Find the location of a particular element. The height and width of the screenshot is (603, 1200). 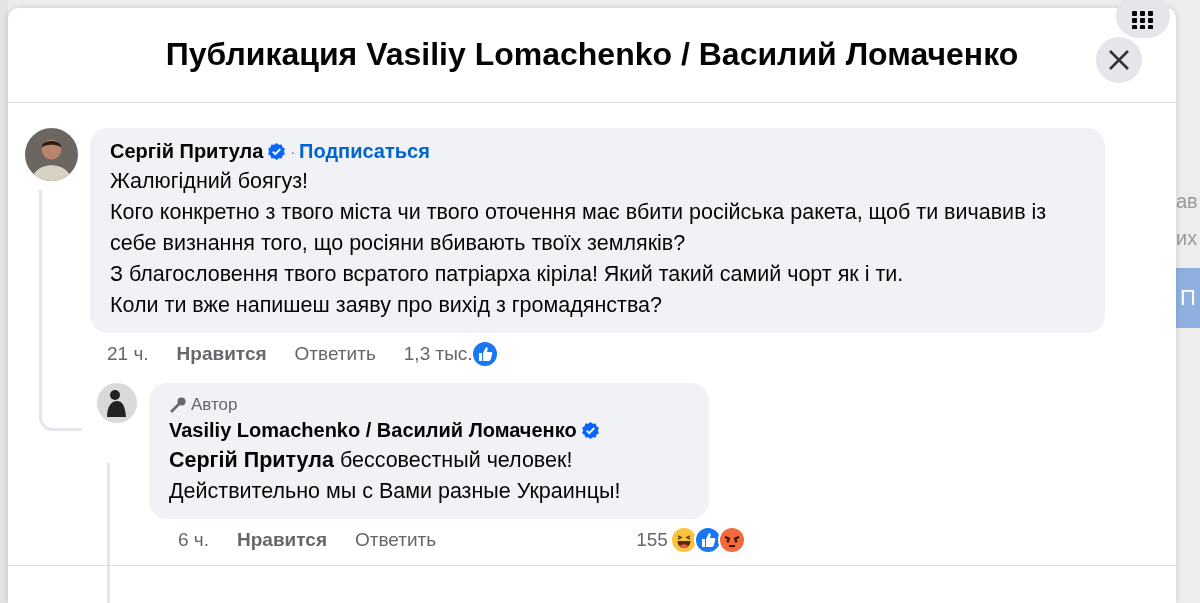

laughing-face-icon is located at coordinates (683, 539).